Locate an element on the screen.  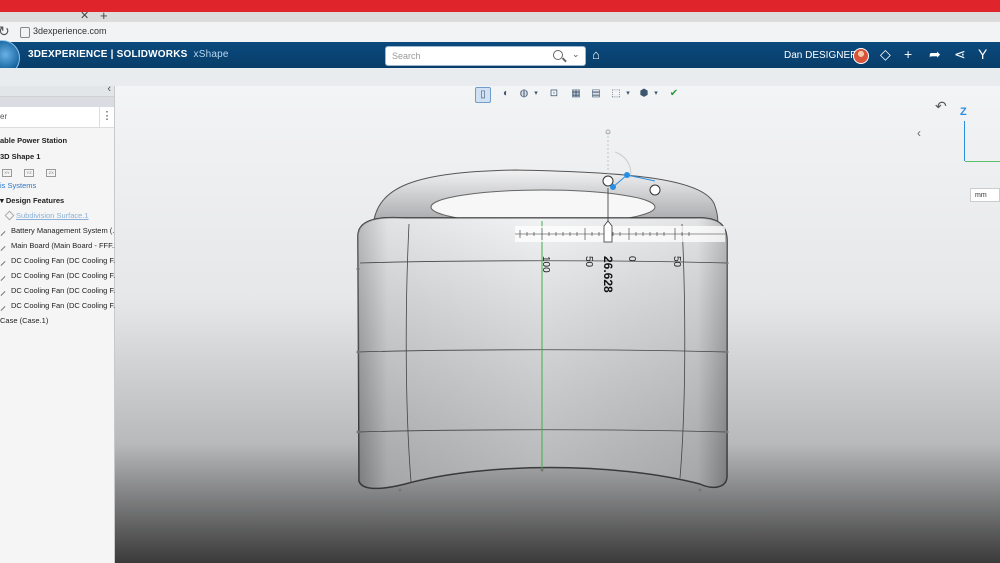
plane-icons: XY YZ ZX is located at coordinates (34, 171).